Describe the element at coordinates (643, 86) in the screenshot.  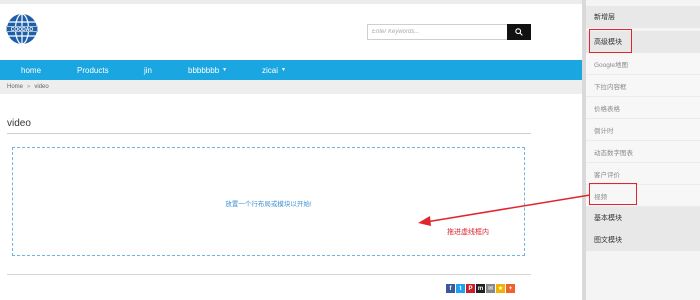
I see `panel-item-dropdown-box: 下拉内容框` at that location.